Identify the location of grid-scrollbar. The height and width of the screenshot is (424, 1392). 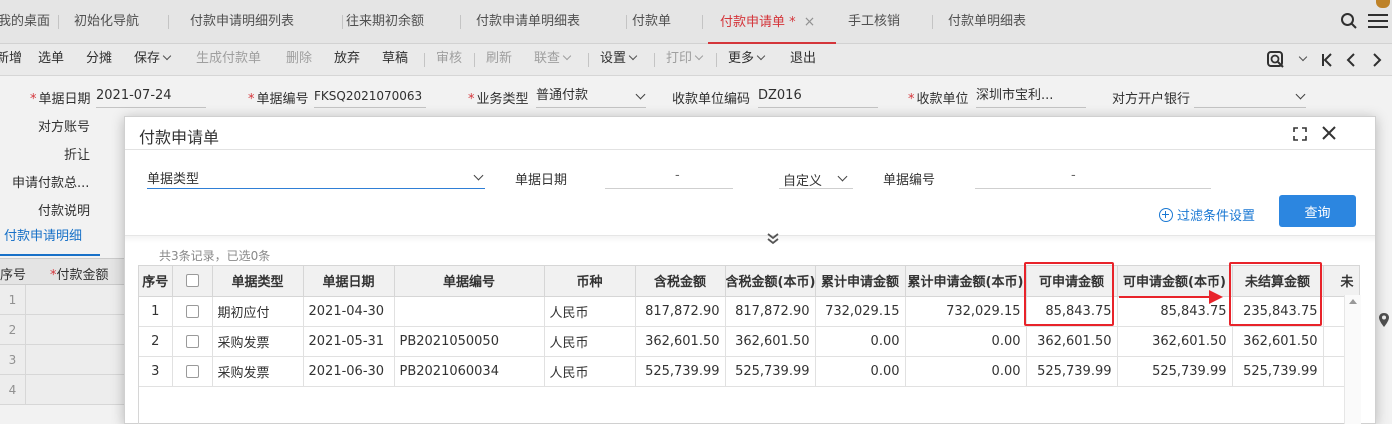
(1352, 359).